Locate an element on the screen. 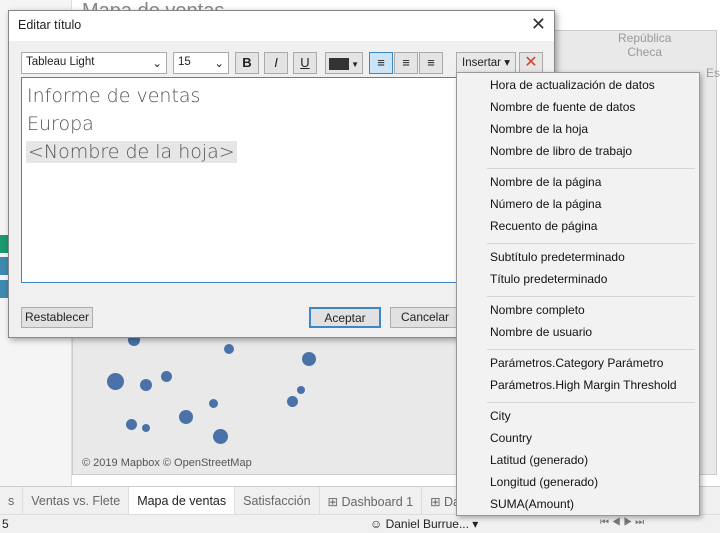 This screenshot has width=720, height=533. status-bar: 5 ☺ Daniel Burrue... ▾ ⏮ ◀ ▶ ⏭ is located at coordinates (360, 523).